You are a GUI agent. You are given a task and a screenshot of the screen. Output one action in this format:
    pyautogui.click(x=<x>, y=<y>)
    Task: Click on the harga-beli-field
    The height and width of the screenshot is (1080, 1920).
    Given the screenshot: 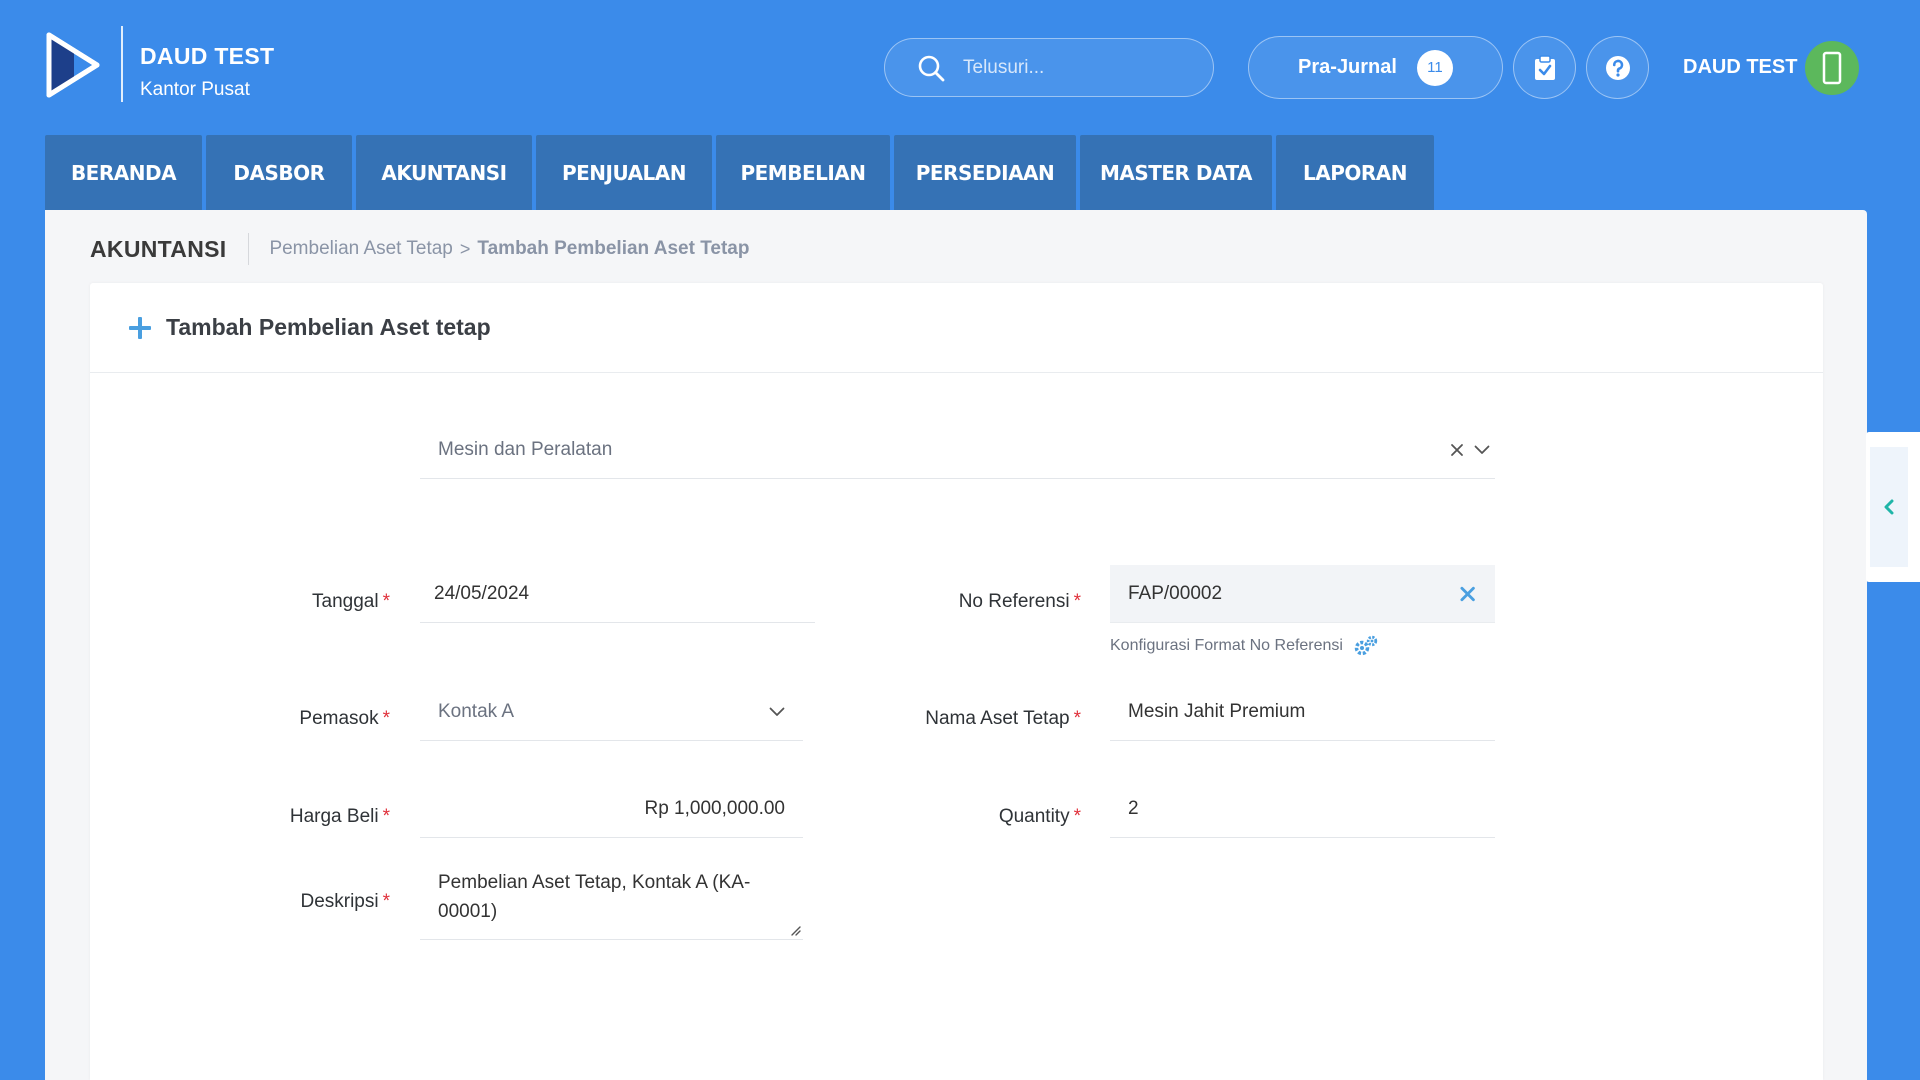 What is the action you would take?
    pyautogui.click(x=611, y=809)
    